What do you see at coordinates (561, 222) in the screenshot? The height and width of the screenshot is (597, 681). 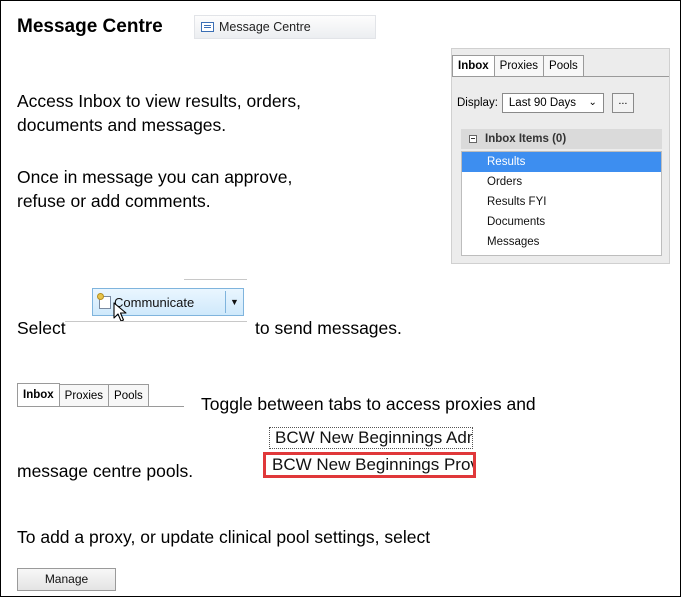 I see `inbox-item-documents: Documents` at bounding box center [561, 222].